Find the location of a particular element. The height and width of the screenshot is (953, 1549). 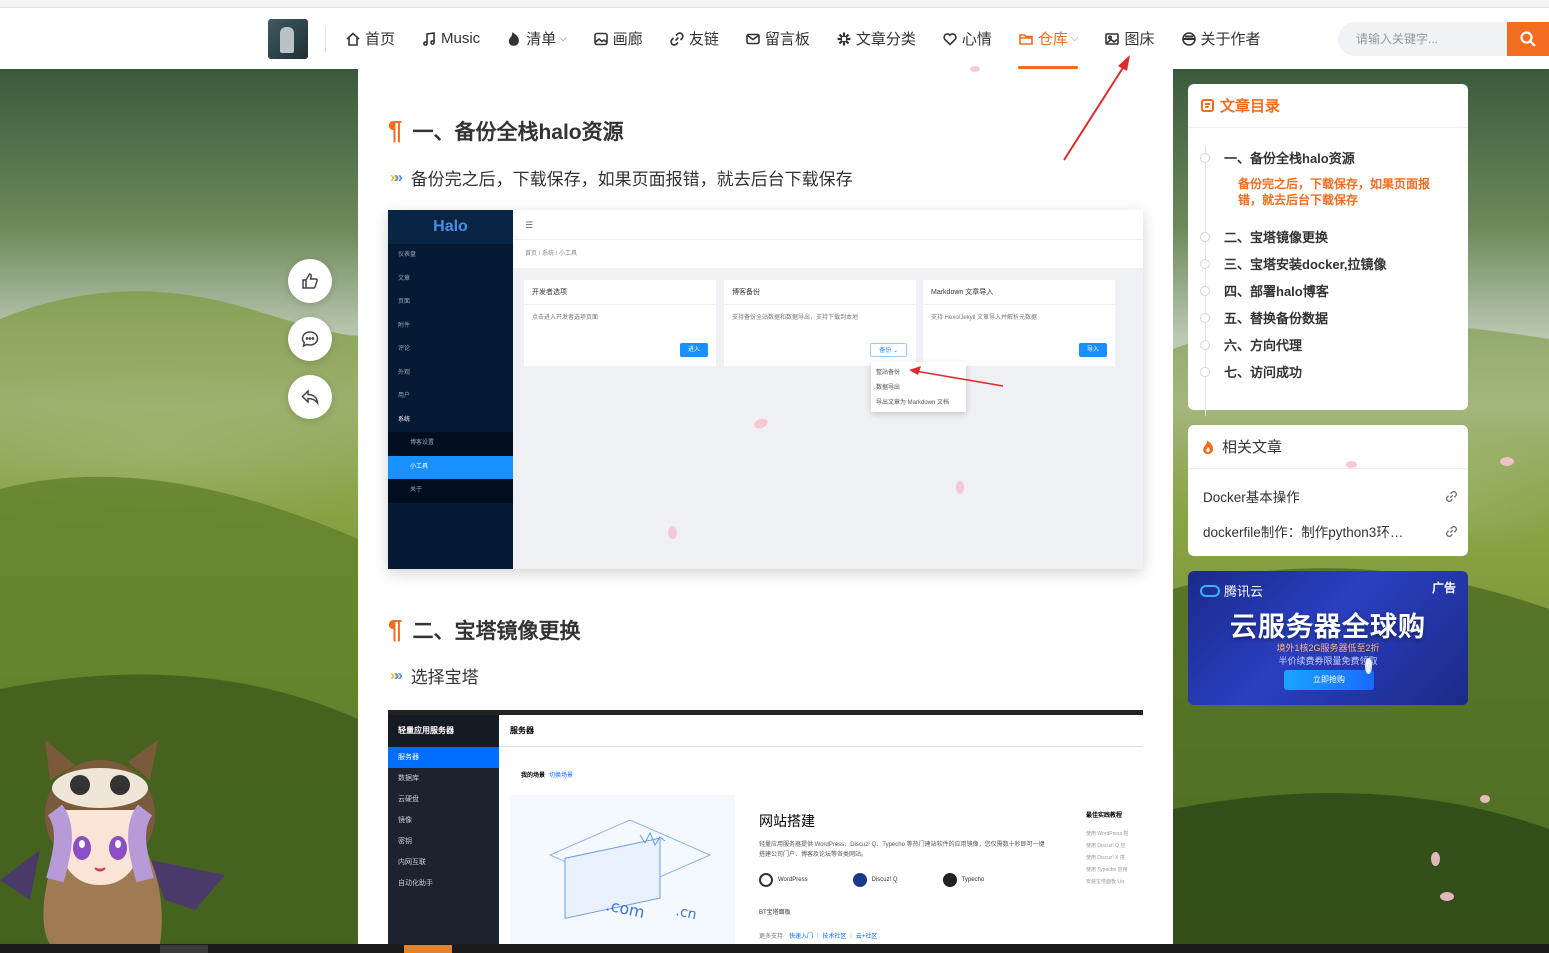

app-label: WordPress is located at coordinates (793, 880).